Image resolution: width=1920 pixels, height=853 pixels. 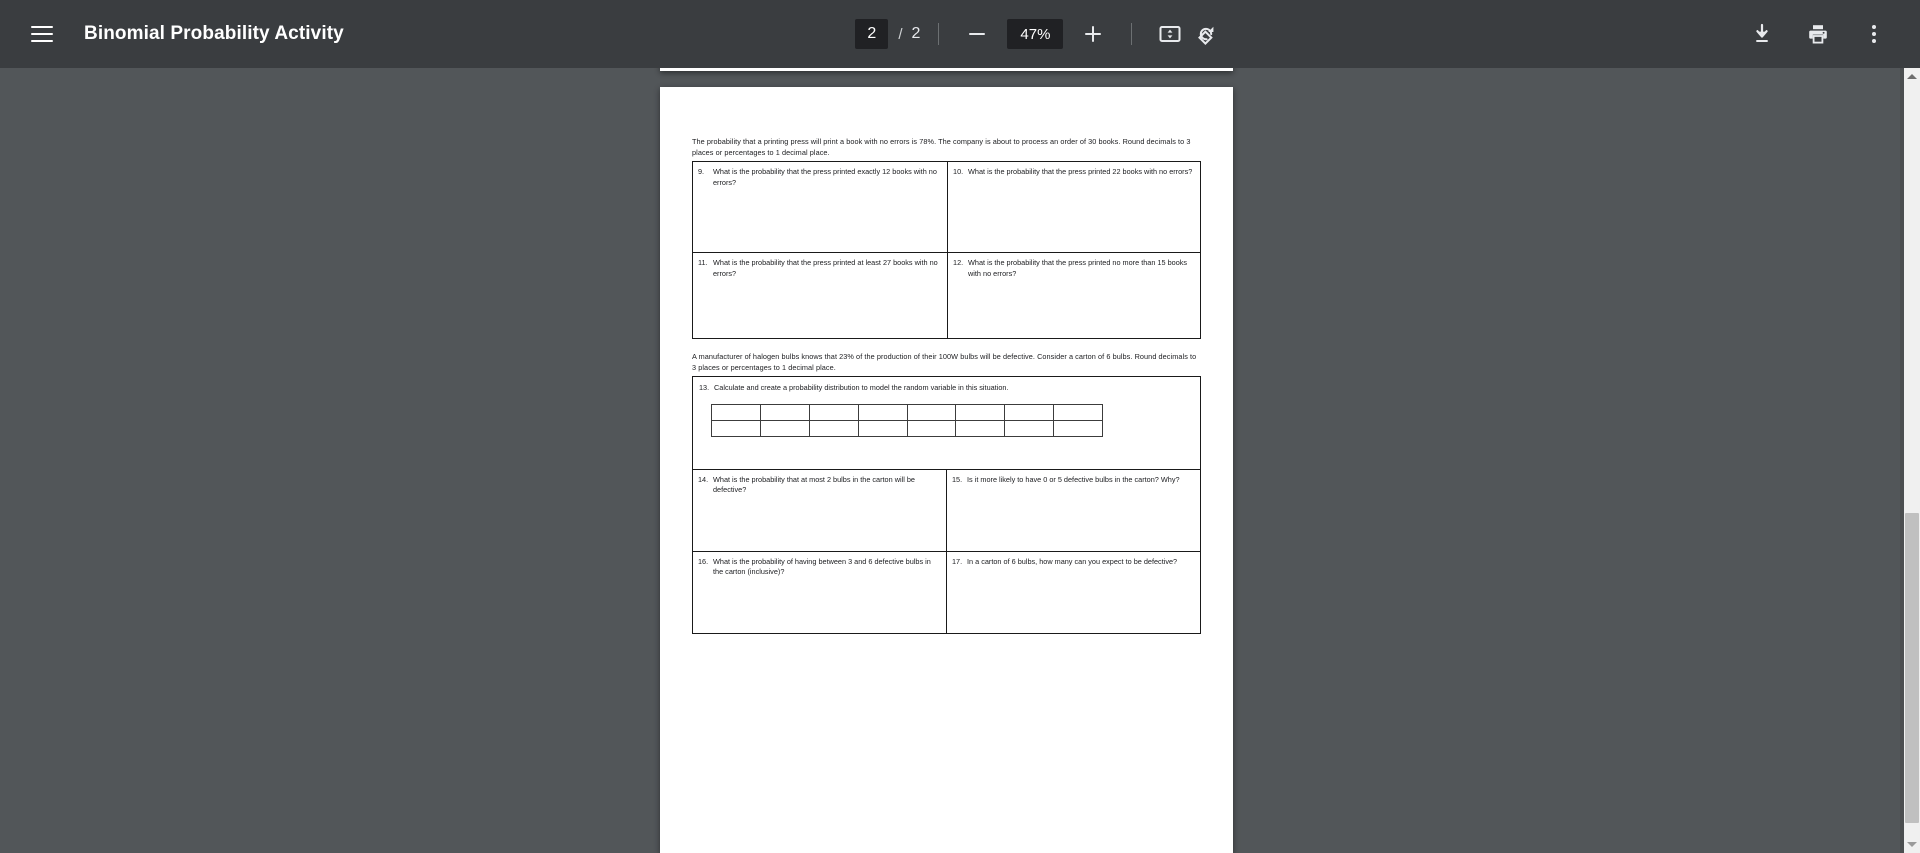 What do you see at coordinates (872, 34) in the screenshot?
I see `page-number-input` at bounding box center [872, 34].